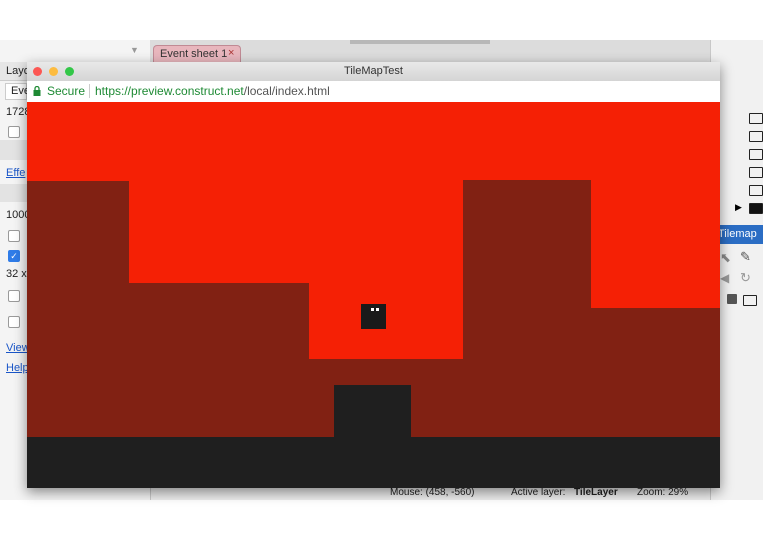  What do you see at coordinates (286, 91) in the screenshot?
I see `url-path: /local/index.html` at bounding box center [286, 91].